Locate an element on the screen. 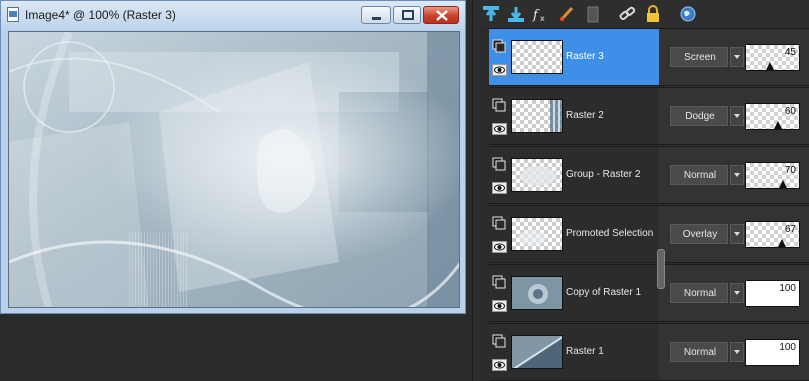 The width and height of the screenshot is (809, 381). layer-row: Raster 2 Dodge 60 is located at coordinates (644, 116).